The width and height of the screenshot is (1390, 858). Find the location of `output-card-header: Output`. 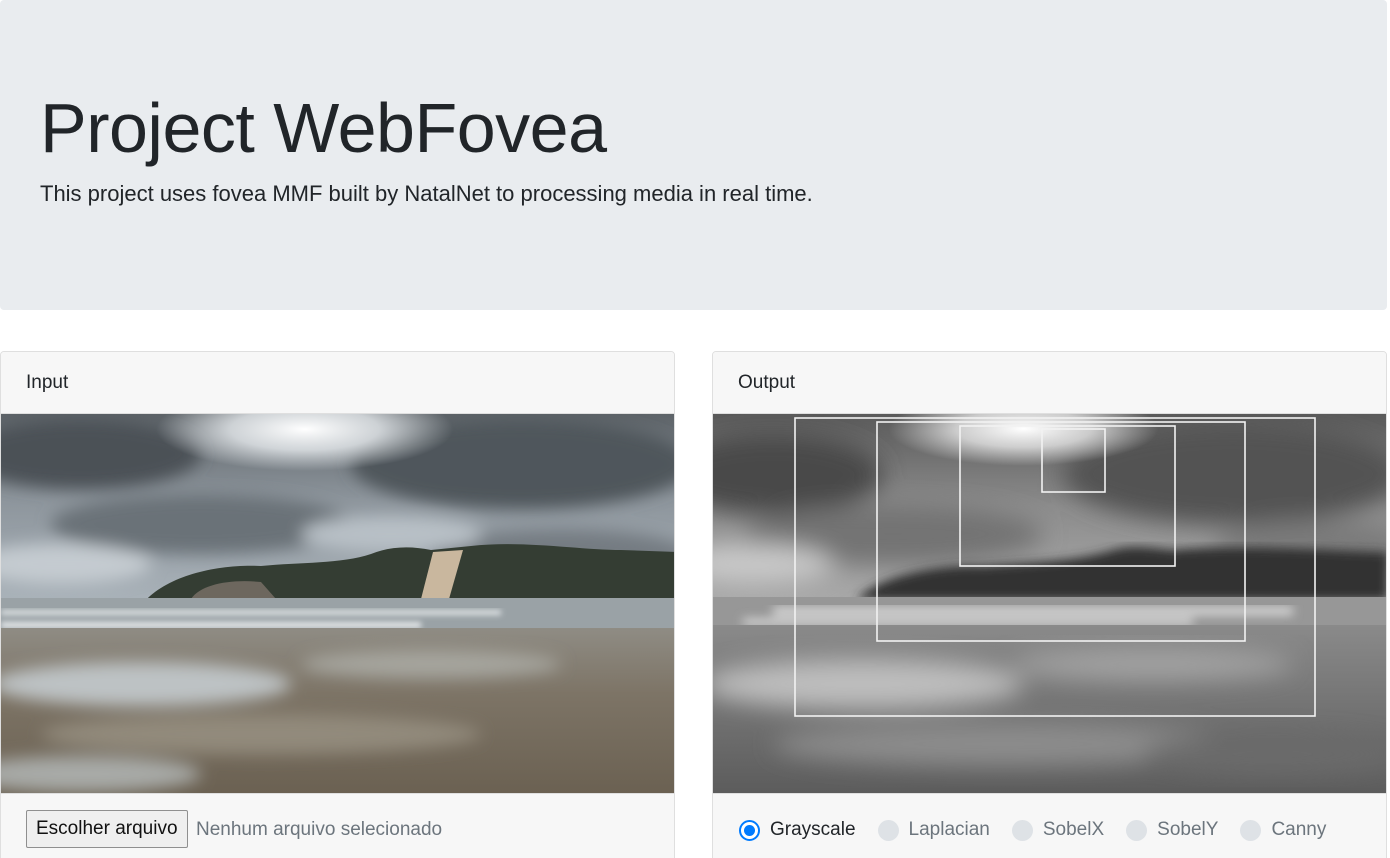

output-card-header: Output is located at coordinates (1049, 383).